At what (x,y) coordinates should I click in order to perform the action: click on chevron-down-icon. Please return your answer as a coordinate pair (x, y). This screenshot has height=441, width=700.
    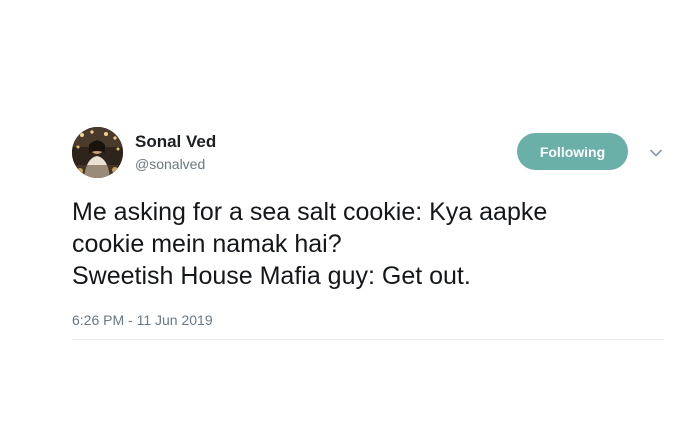
    Looking at the image, I should click on (656, 153).